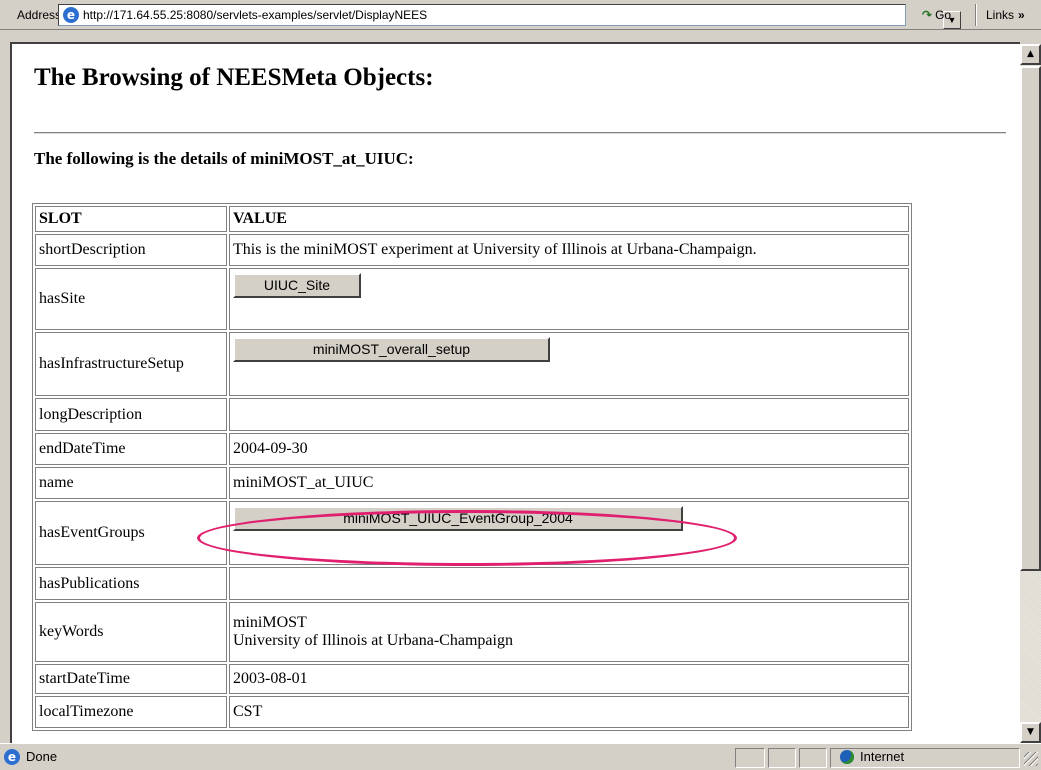 The image size is (1041, 770). I want to click on horizontal-rule, so click(520, 133).